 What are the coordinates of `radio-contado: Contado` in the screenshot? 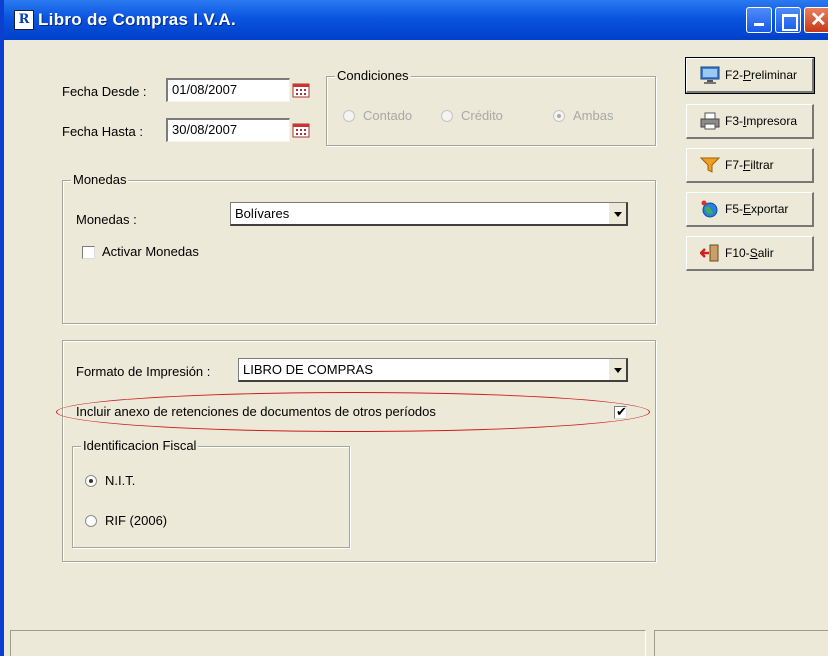 It's located at (377, 115).